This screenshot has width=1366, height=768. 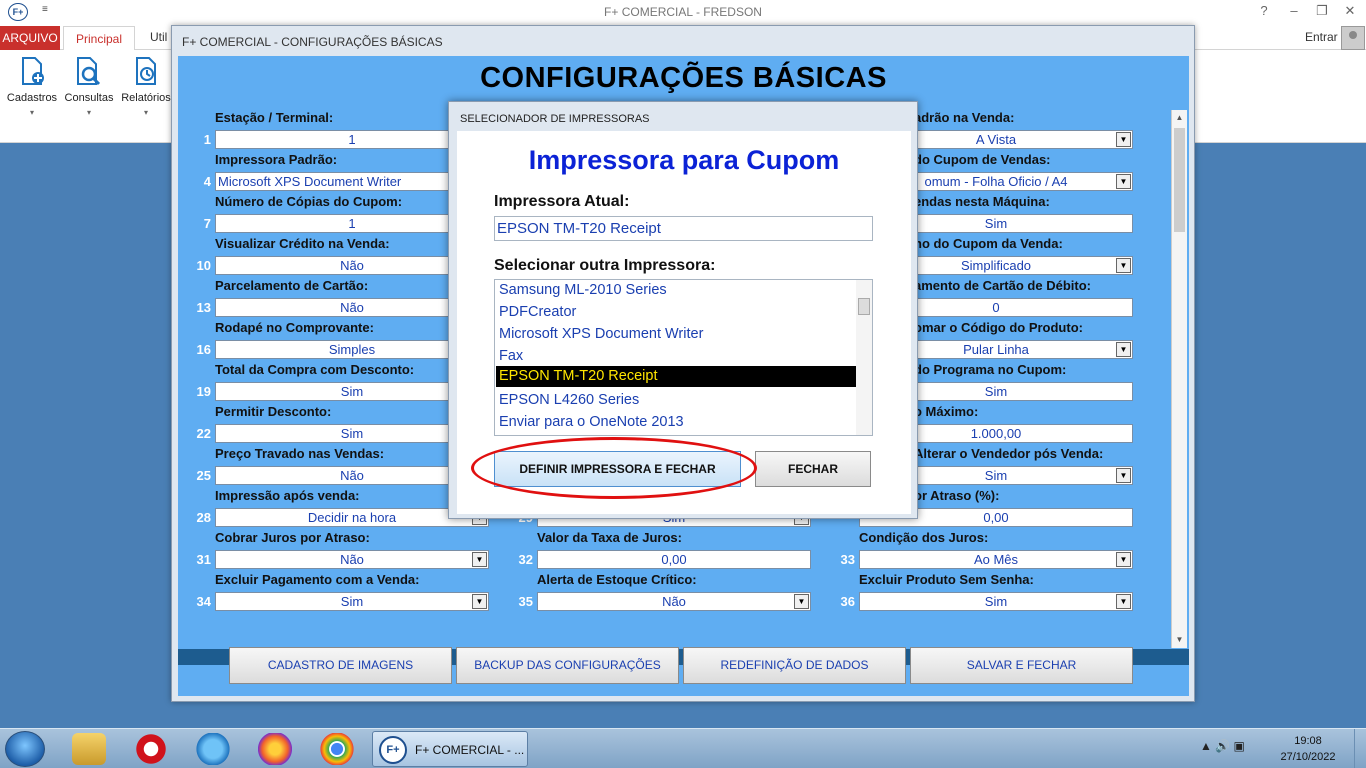 What do you see at coordinates (89, 96) in the screenshot?
I see `consultas-button: Consultas ▾` at bounding box center [89, 96].